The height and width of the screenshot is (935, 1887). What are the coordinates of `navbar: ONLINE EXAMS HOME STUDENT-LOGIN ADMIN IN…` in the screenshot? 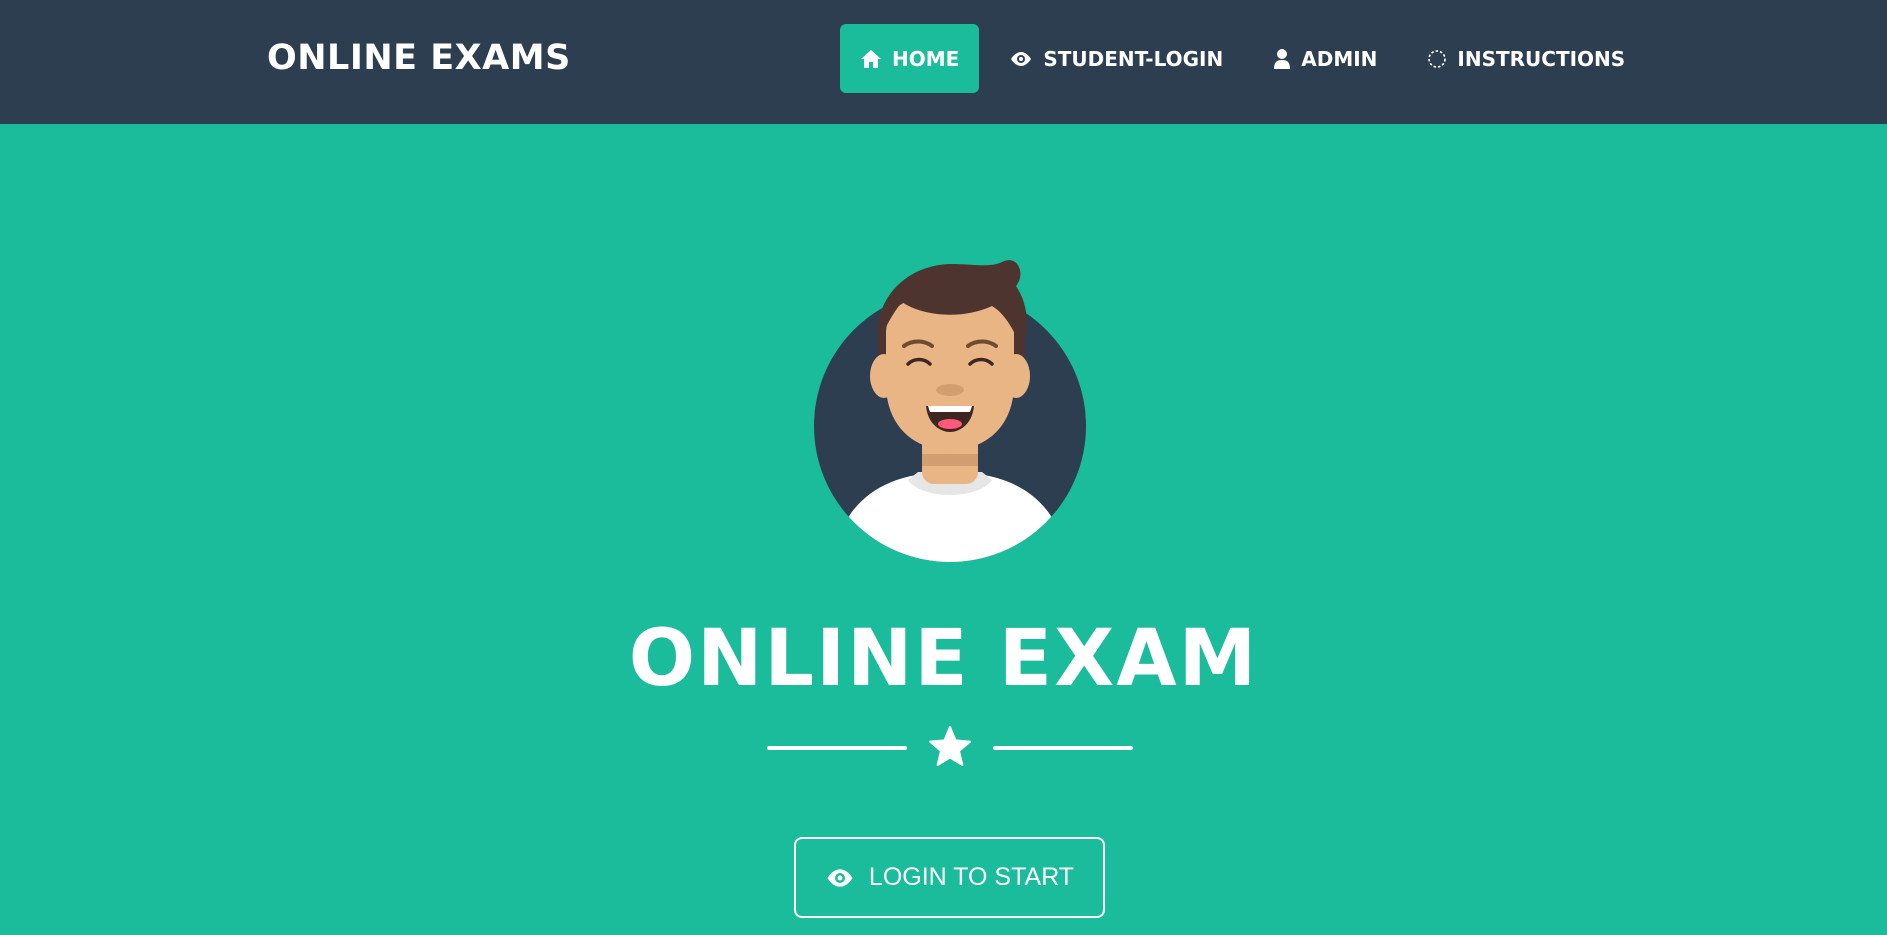 It's located at (943, 62).